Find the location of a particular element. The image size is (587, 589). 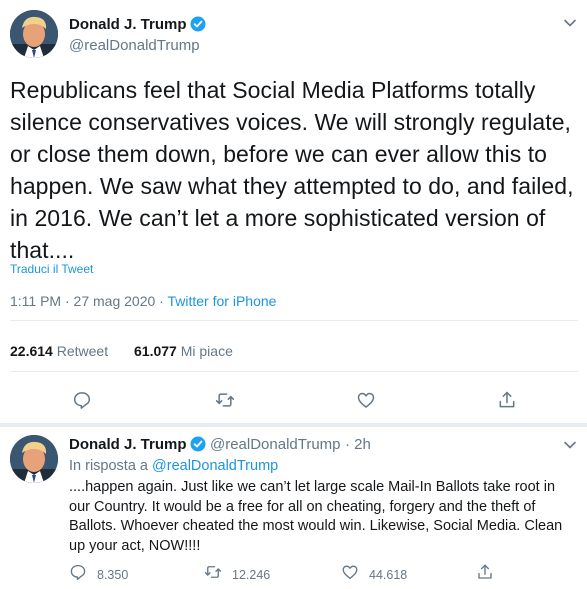

reply-time: · 2h is located at coordinates (358, 444).